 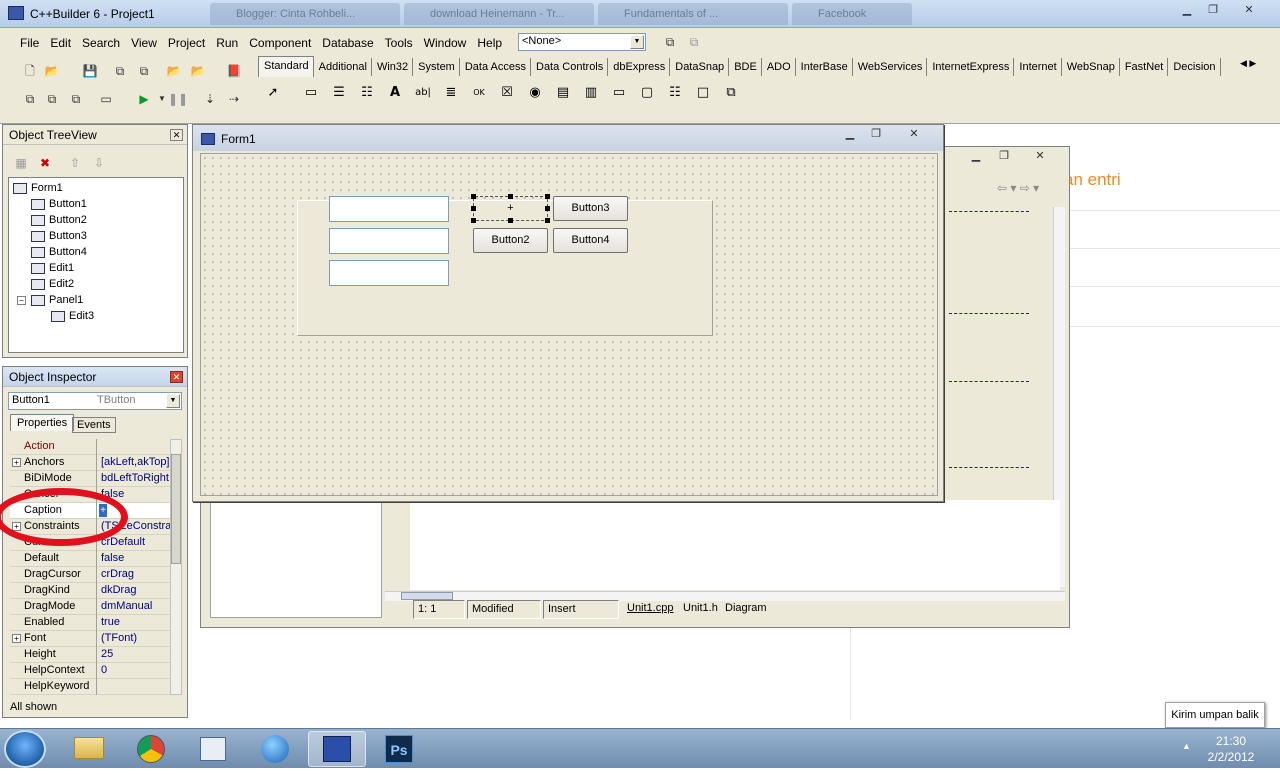 I want to click on menu-project: Project, so click(x=186, y=44).